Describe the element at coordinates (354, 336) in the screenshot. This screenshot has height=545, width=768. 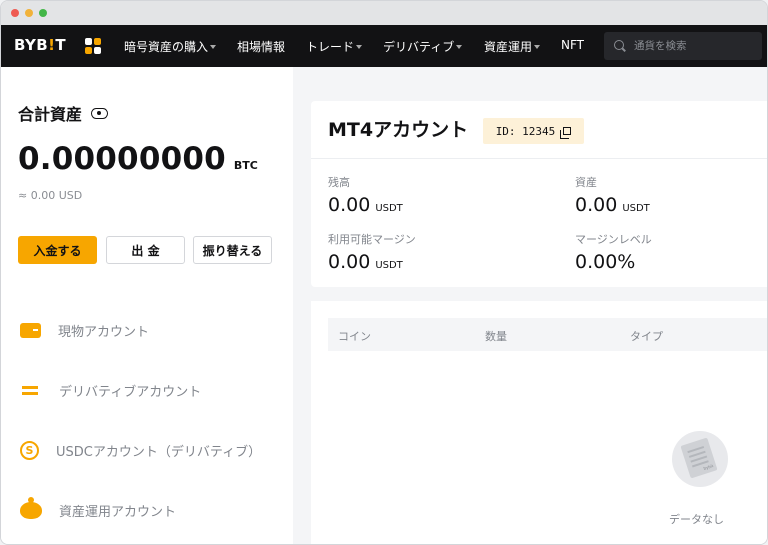
I see `column-header-coin: コイン` at that location.